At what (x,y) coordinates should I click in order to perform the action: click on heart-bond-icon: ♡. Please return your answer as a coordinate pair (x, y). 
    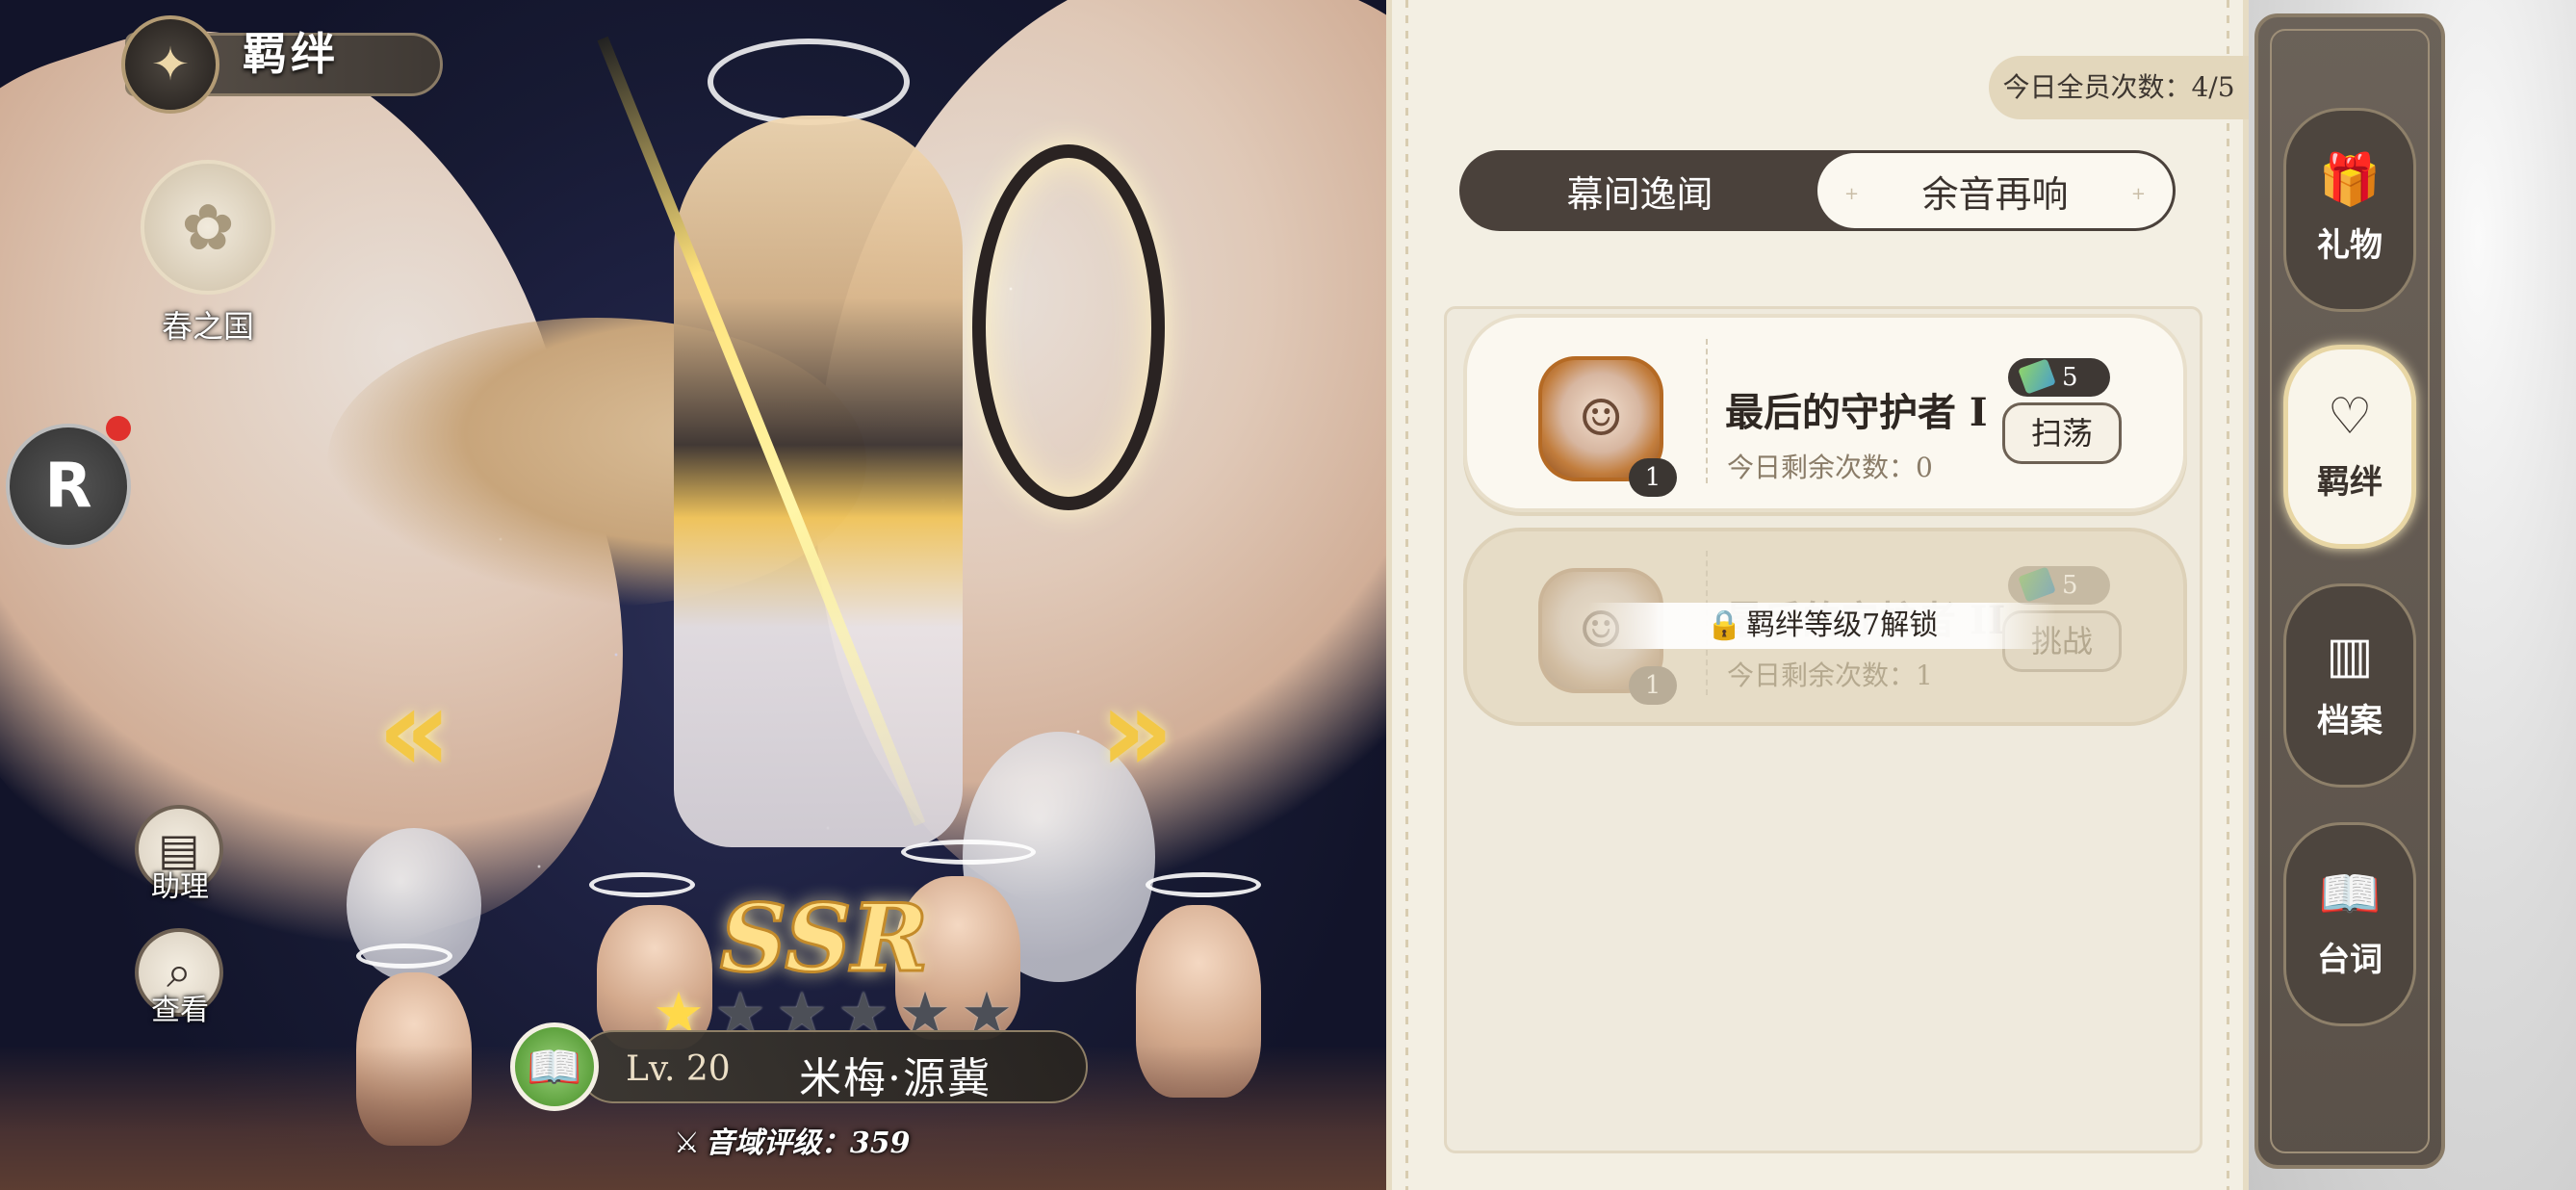
    Looking at the image, I should click on (2350, 417).